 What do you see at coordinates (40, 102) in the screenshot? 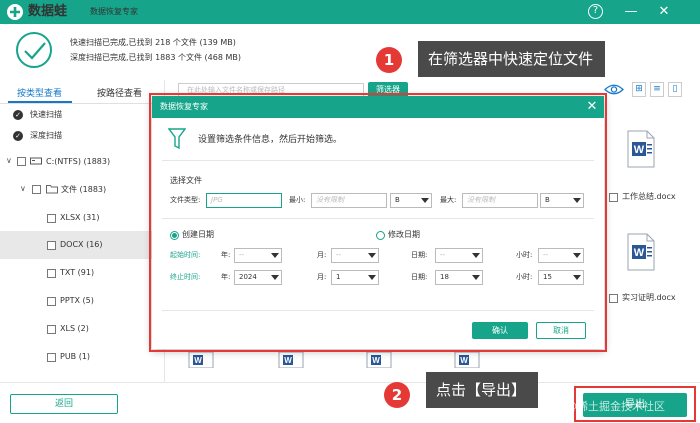
I see `tab-underline` at bounding box center [40, 102].